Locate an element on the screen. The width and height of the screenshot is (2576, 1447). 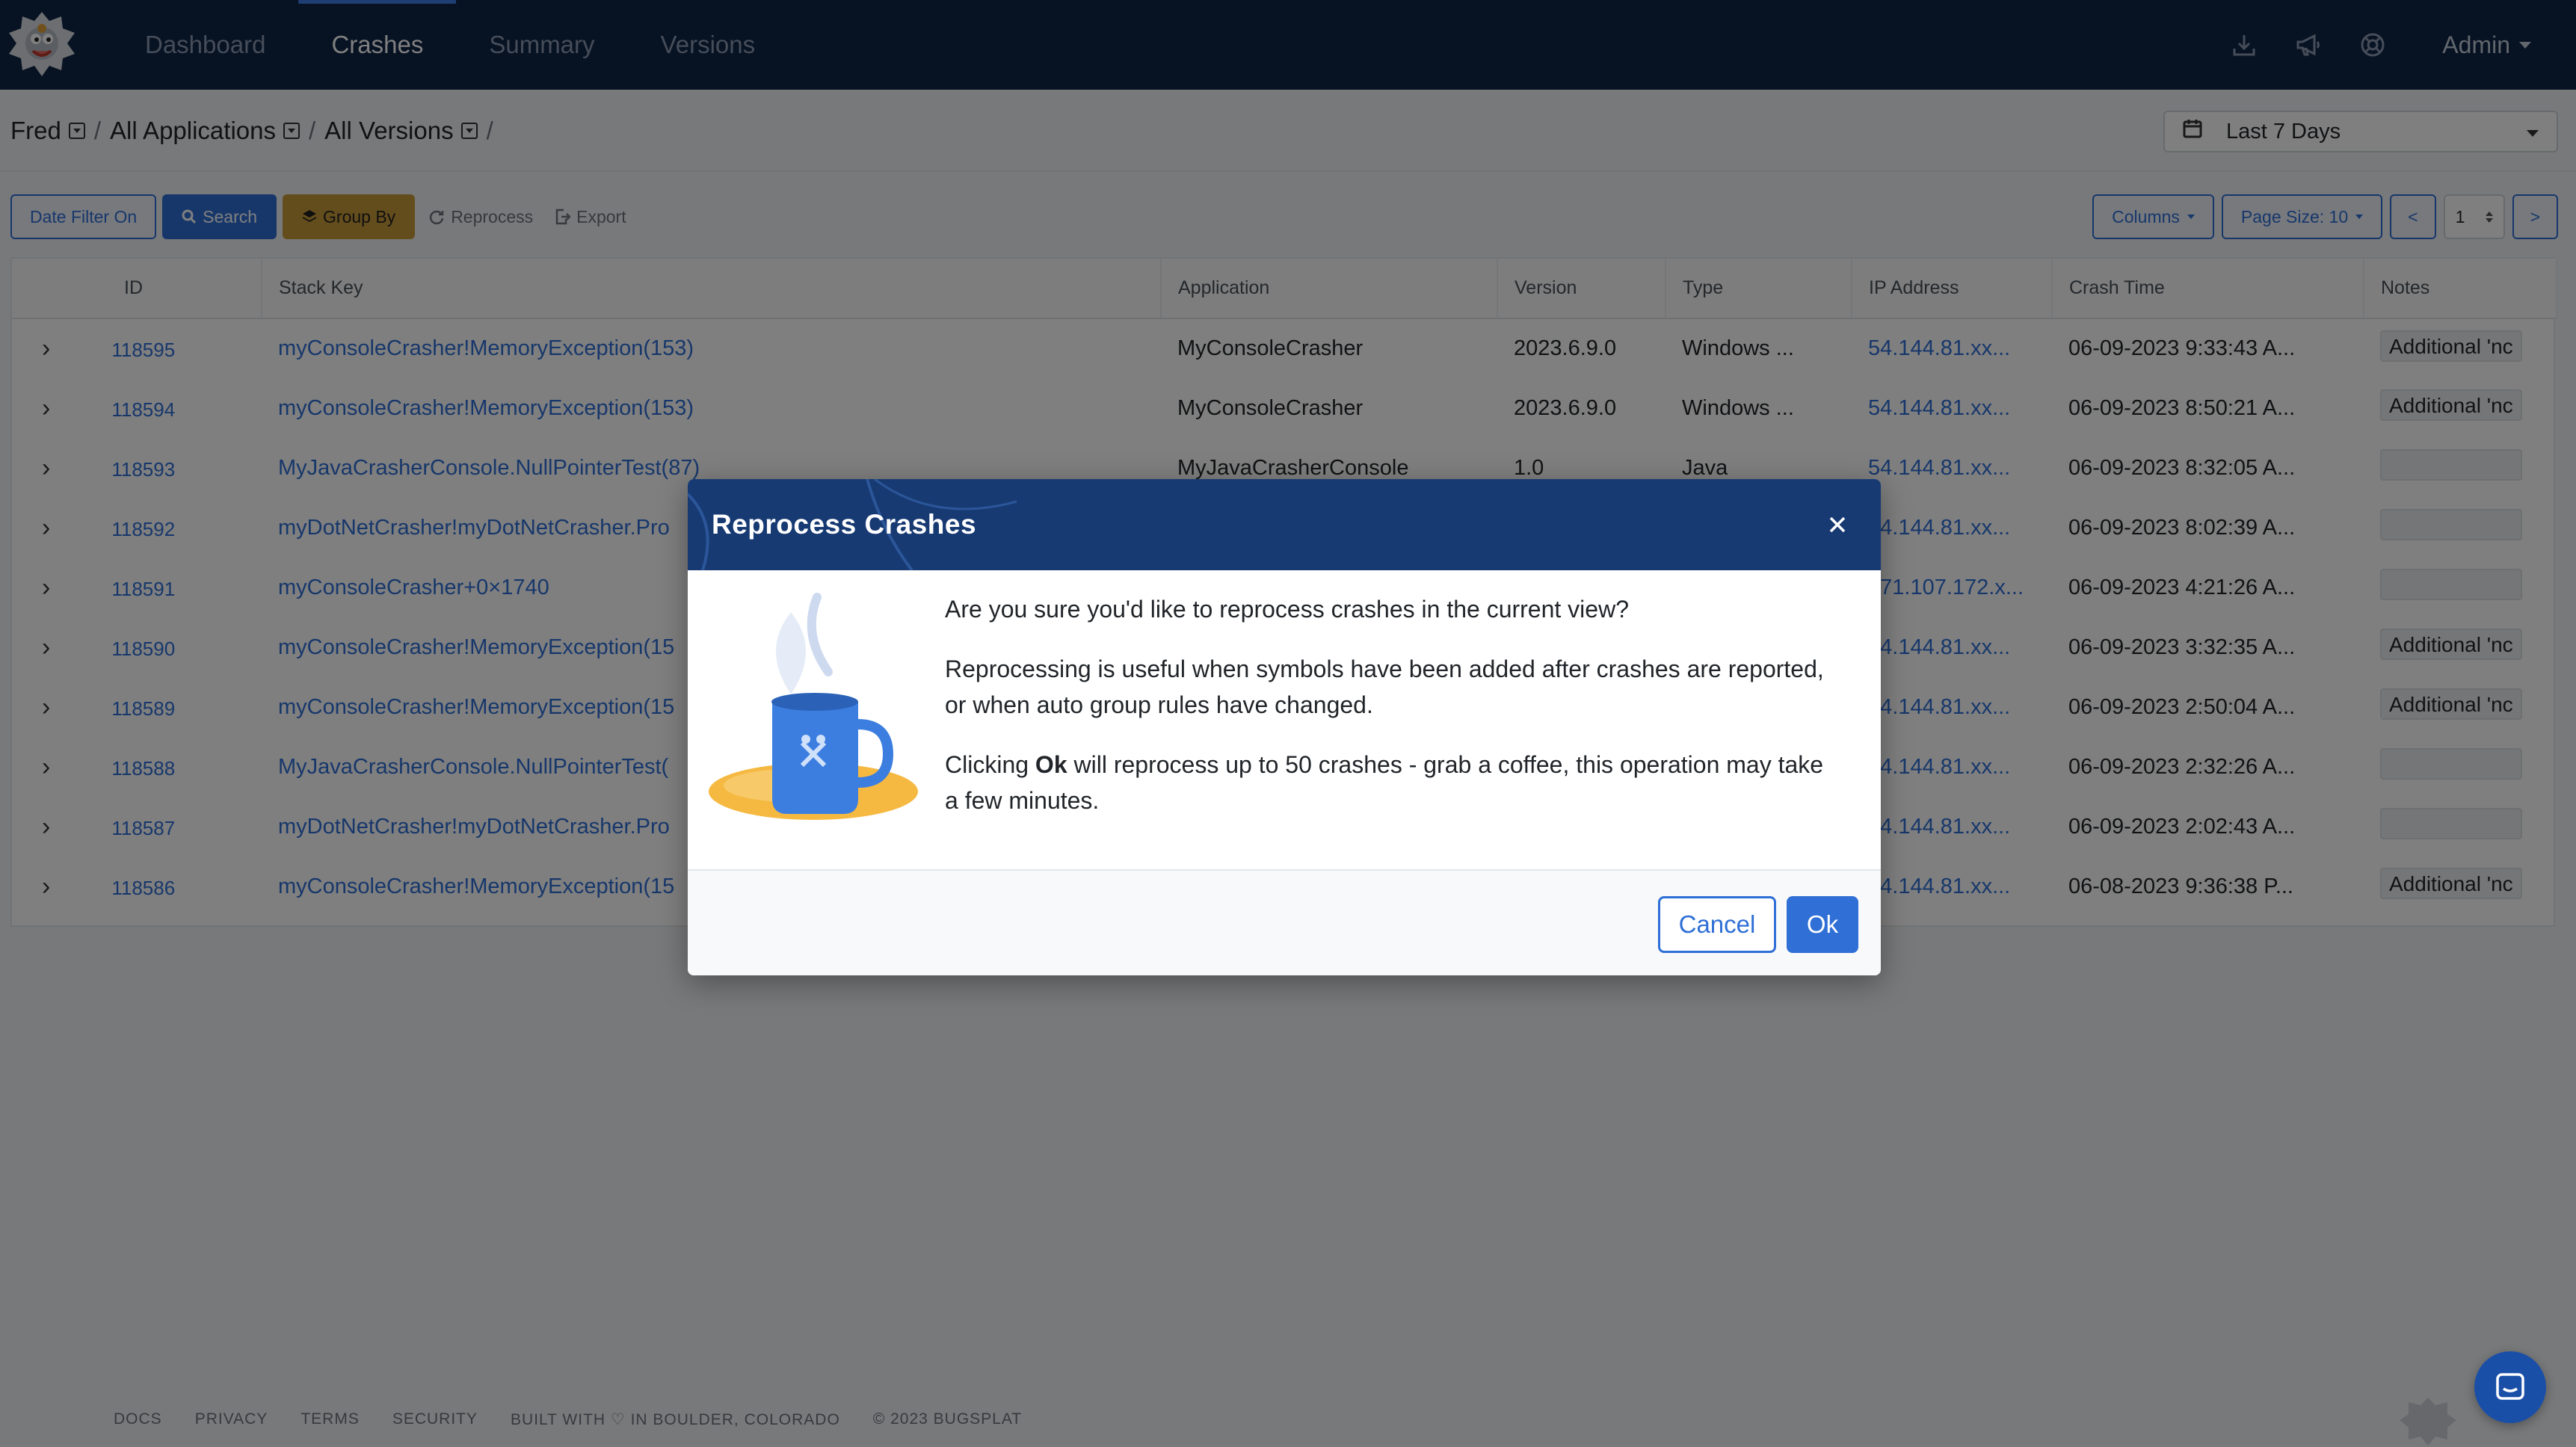
chat-launcher-button is located at coordinates (2510, 1387).